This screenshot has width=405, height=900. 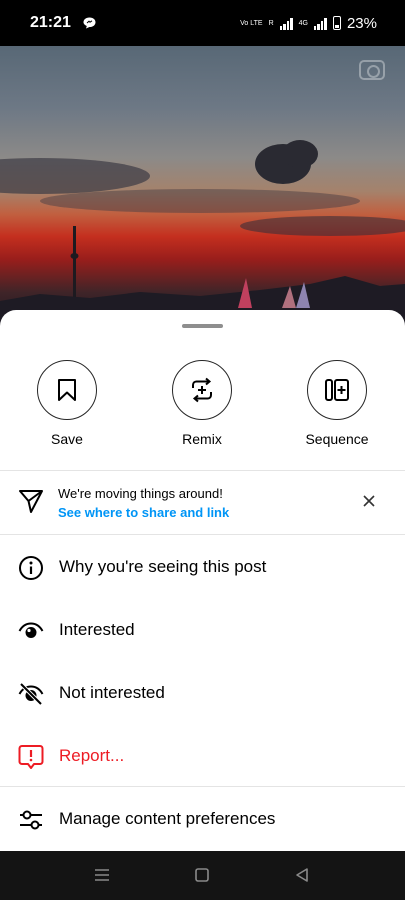 What do you see at coordinates (143, 512) in the screenshot?
I see `notice-link: See where to share and link` at bounding box center [143, 512].